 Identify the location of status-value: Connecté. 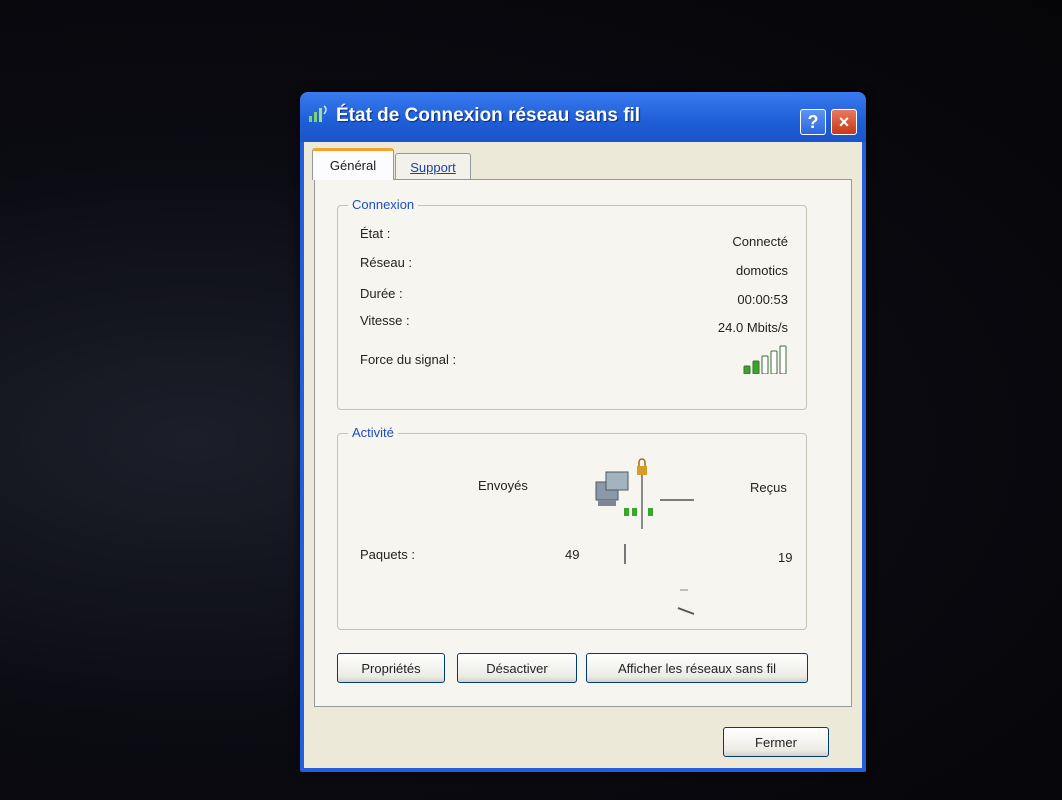
(760, 241).